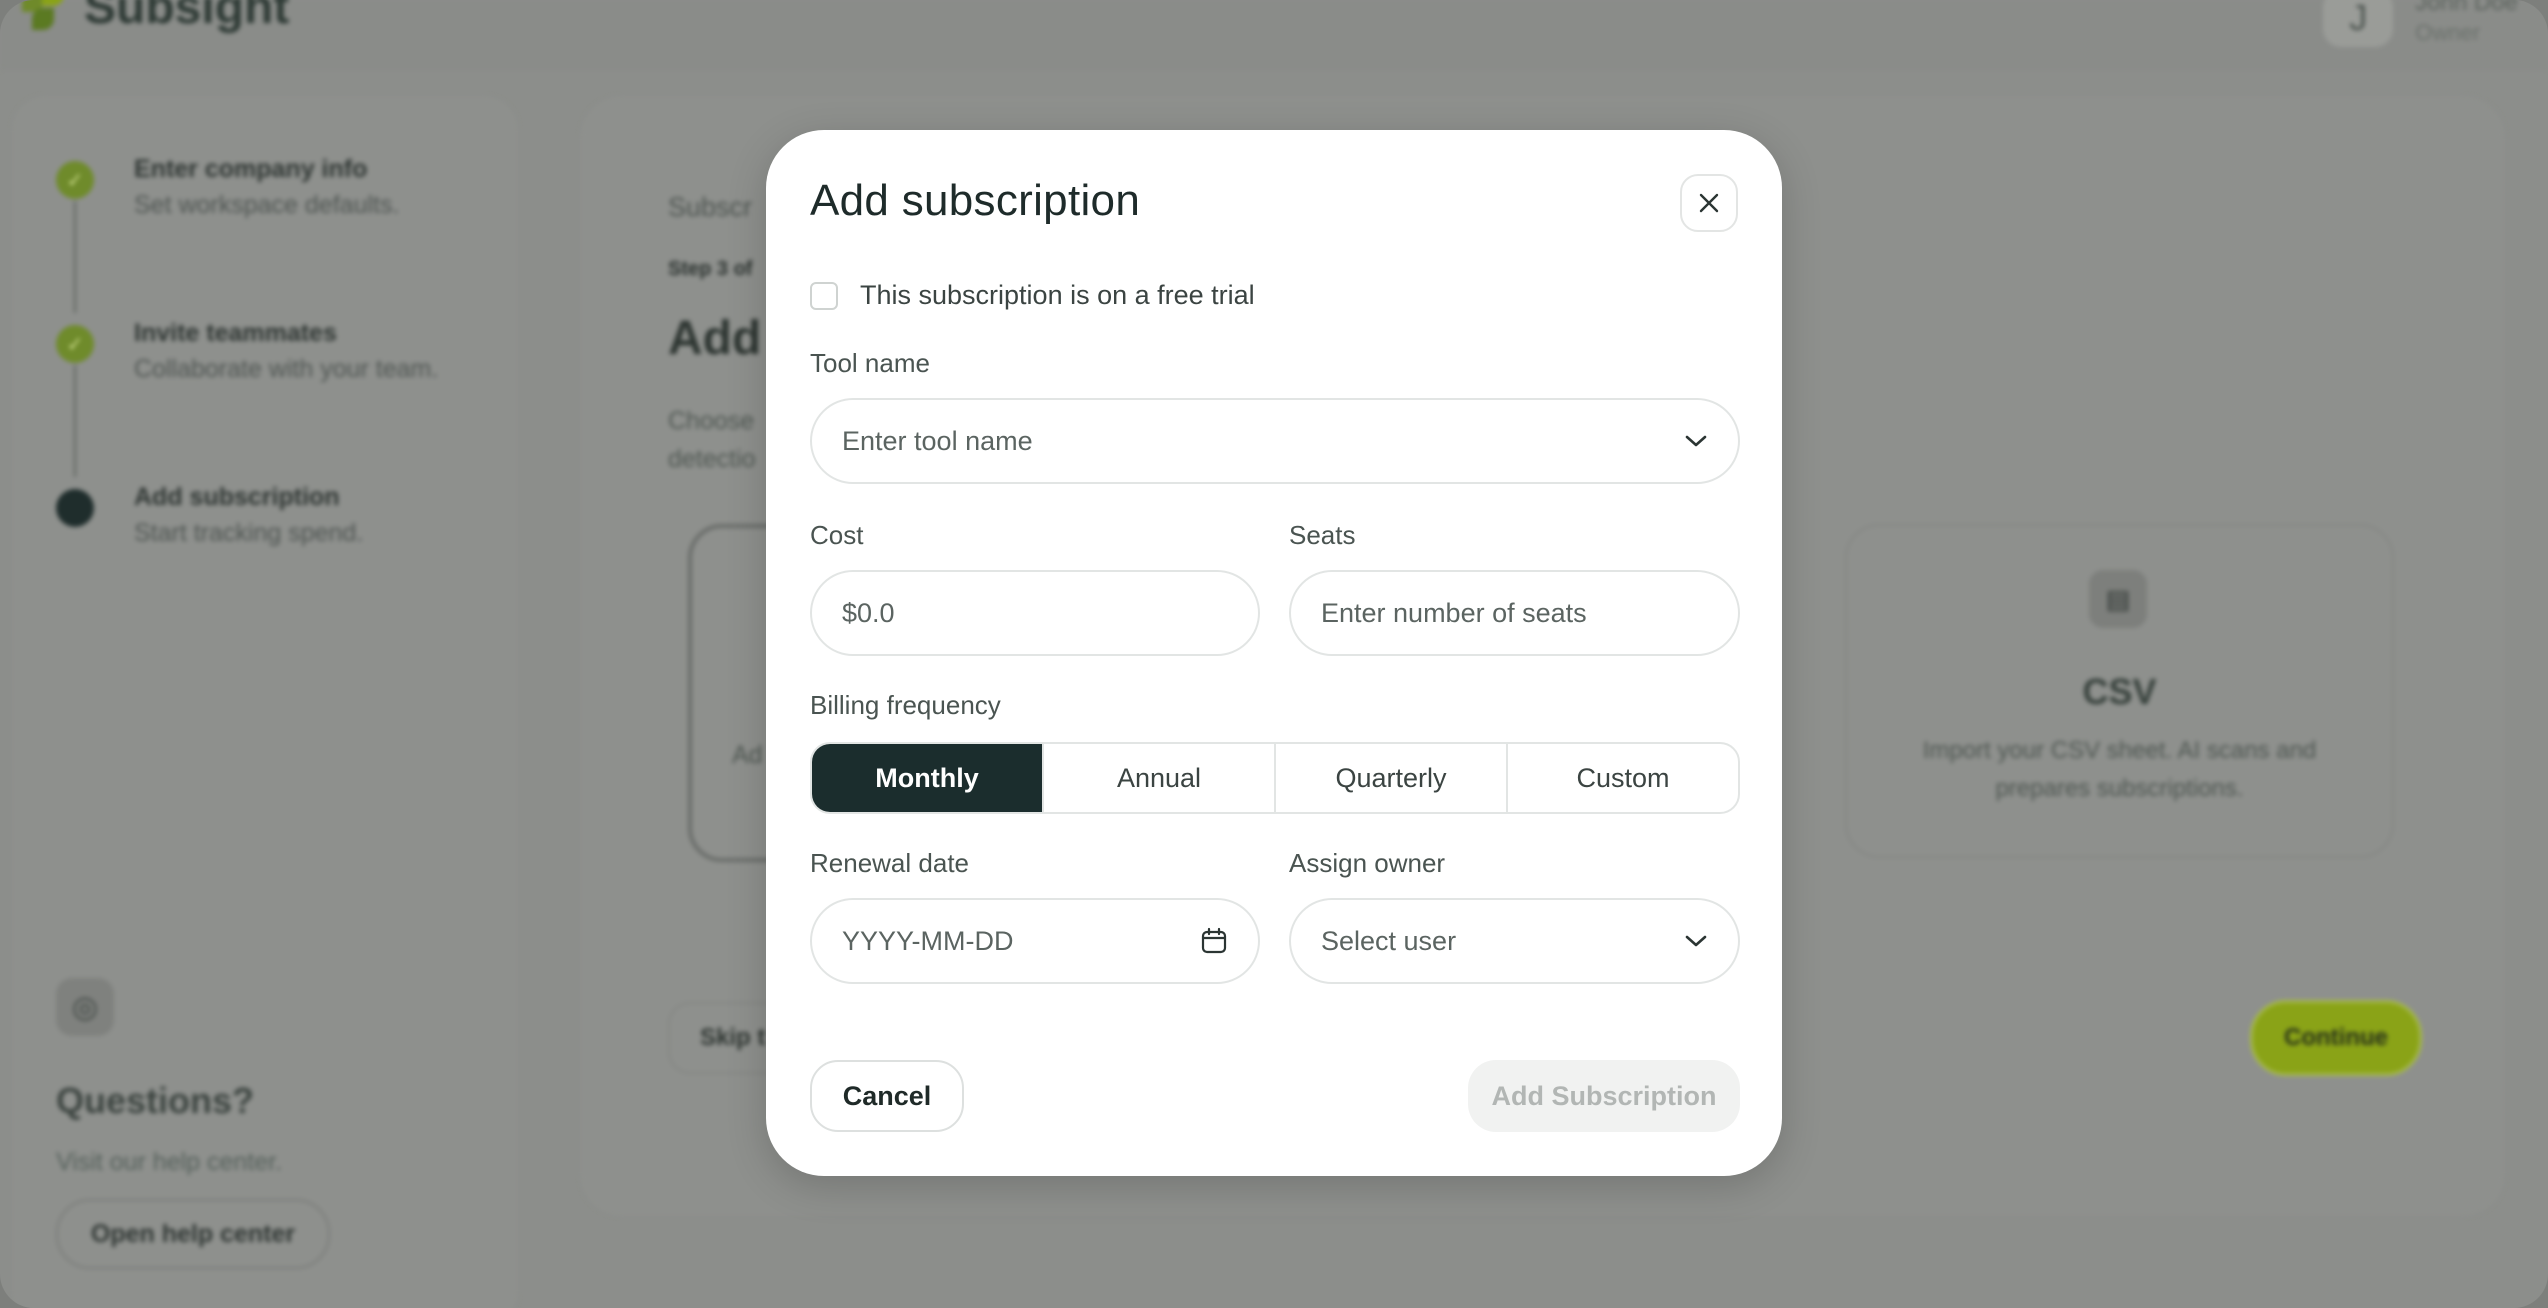 The height and width of the screenshot is (1308, 2548). What do you see at coordinates (1214, 941) in the screenshot?
I see `calendar-icon` at bounding box center [1214, 941].